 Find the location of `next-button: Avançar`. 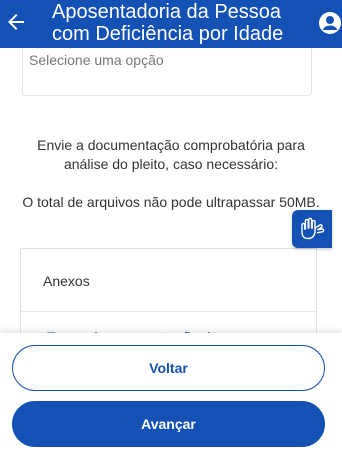

next-button: Avançar is located at coordinates (168, 424).